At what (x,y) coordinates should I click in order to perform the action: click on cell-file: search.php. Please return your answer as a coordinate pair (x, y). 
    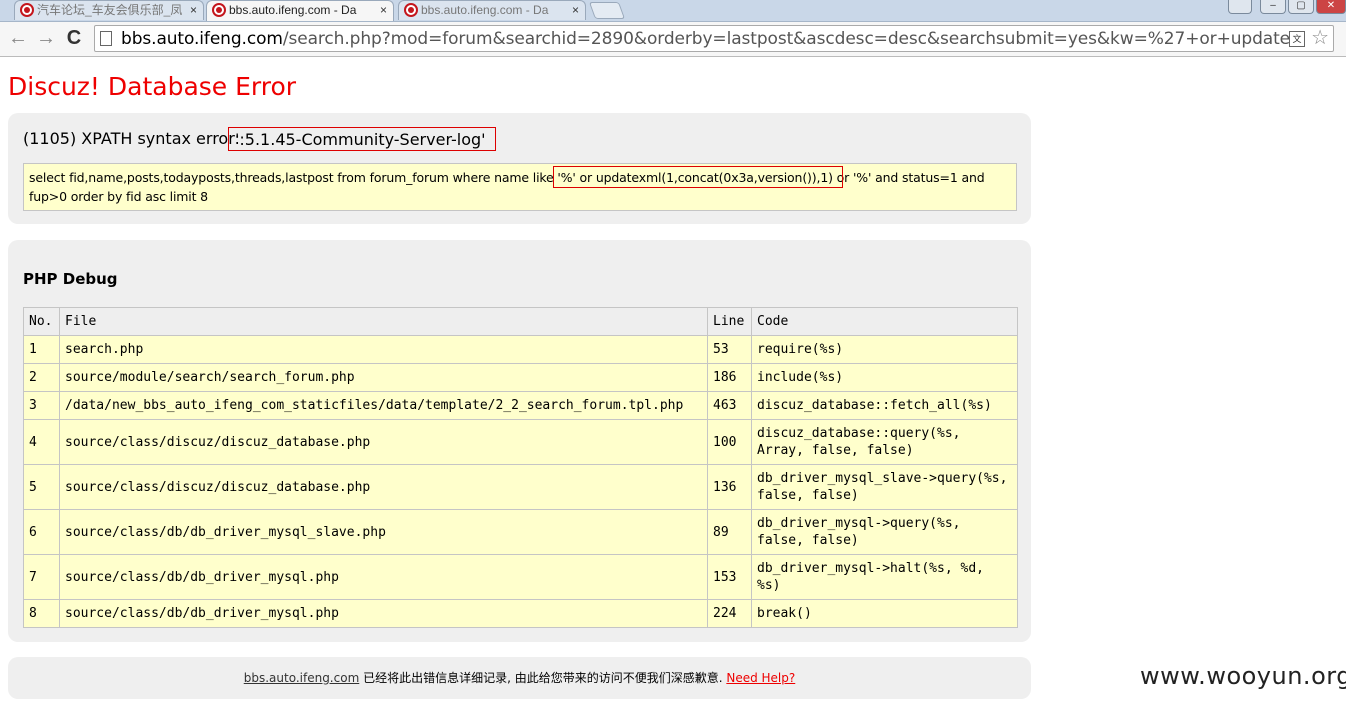
    Looking at the image, I should click on (383, 349).